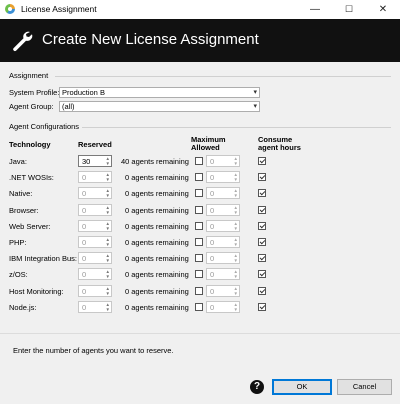 This screenshot has width=400, height=404. I want to click on agent-row: Host Monitoring: 0 ▲ ▼ 0 agents remaining 0 ▲ ▼, so click(200, 291).